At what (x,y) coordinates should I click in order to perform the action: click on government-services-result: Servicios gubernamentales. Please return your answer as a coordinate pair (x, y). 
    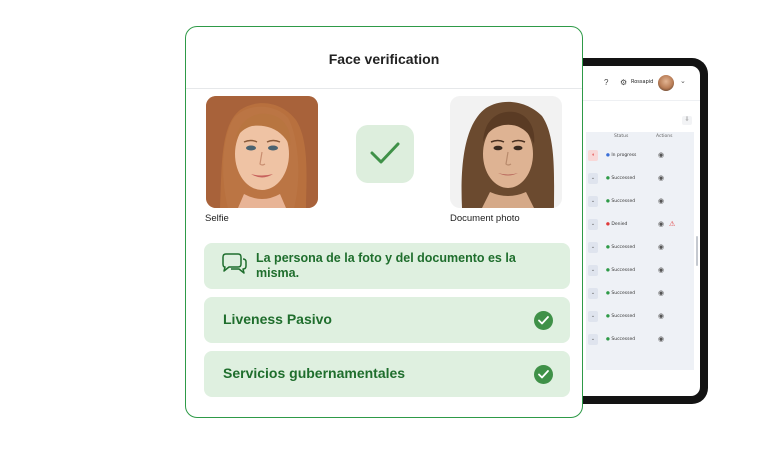
    Looking at the image, I should click on (387, 374).